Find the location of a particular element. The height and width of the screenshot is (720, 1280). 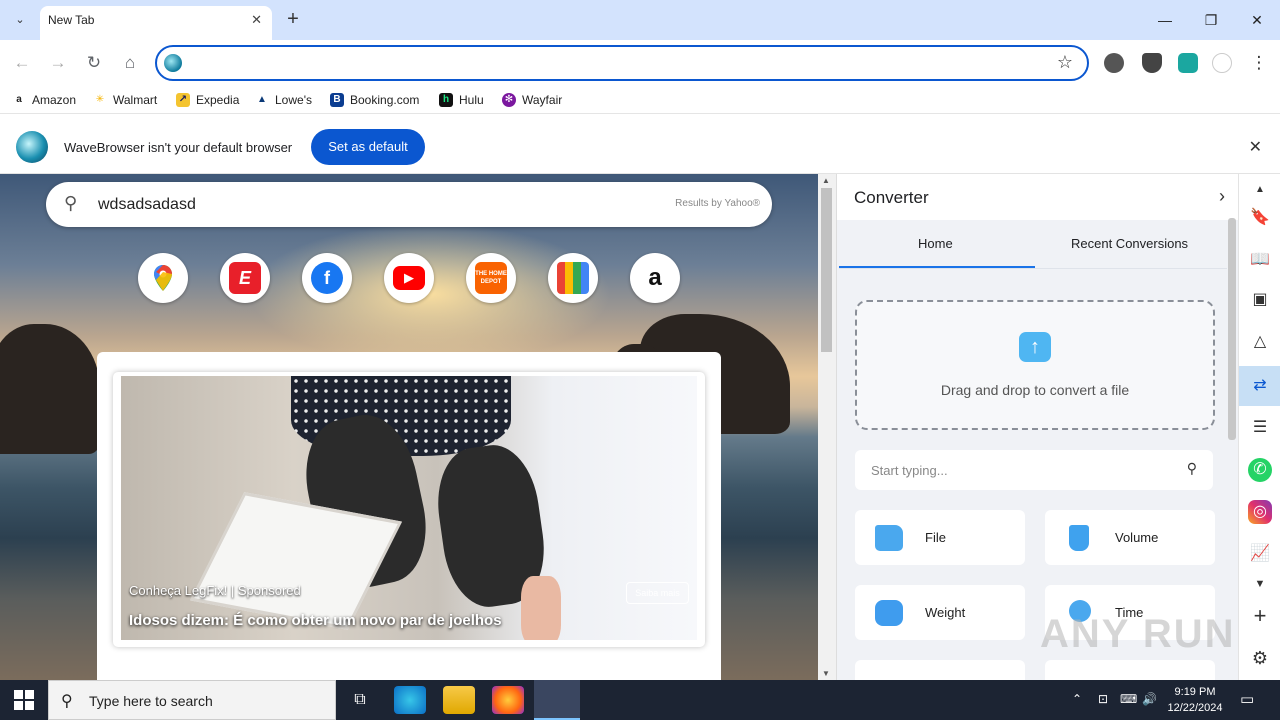

taskbar-clock: 9:19 PM 12/22/2024 is located at coordinates (1195, 700).